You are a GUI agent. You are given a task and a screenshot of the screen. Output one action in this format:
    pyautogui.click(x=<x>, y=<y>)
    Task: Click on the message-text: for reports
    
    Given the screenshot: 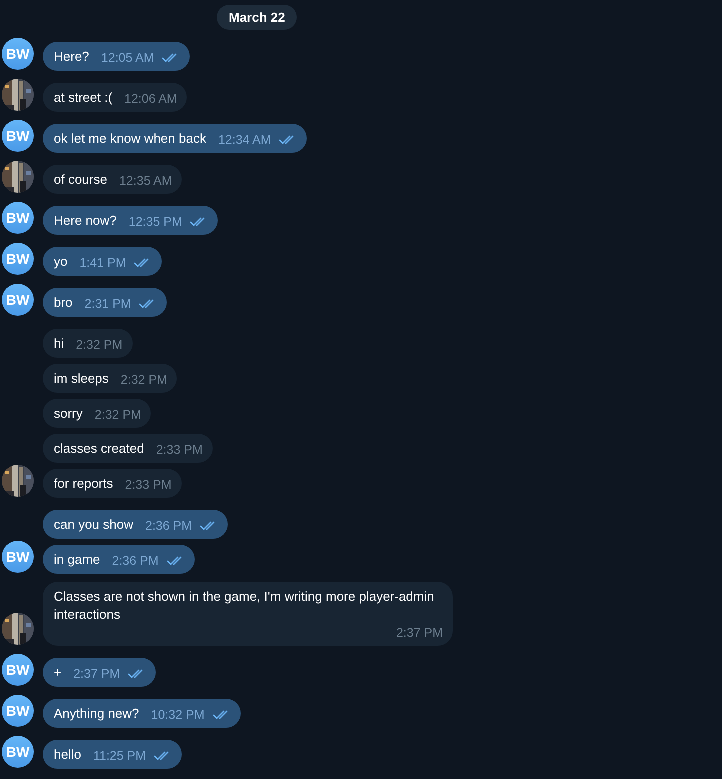 What is the action you would take?
    pyautogui.click(x=84, y=484)
    